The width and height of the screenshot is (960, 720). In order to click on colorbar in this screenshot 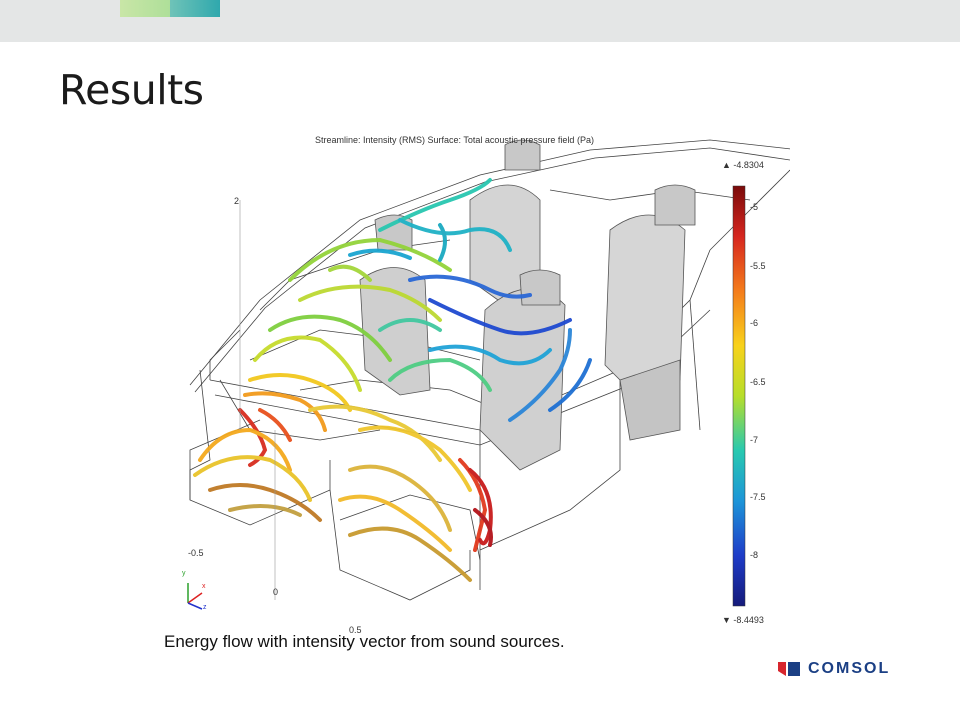, I will do `click(739, 396)`.